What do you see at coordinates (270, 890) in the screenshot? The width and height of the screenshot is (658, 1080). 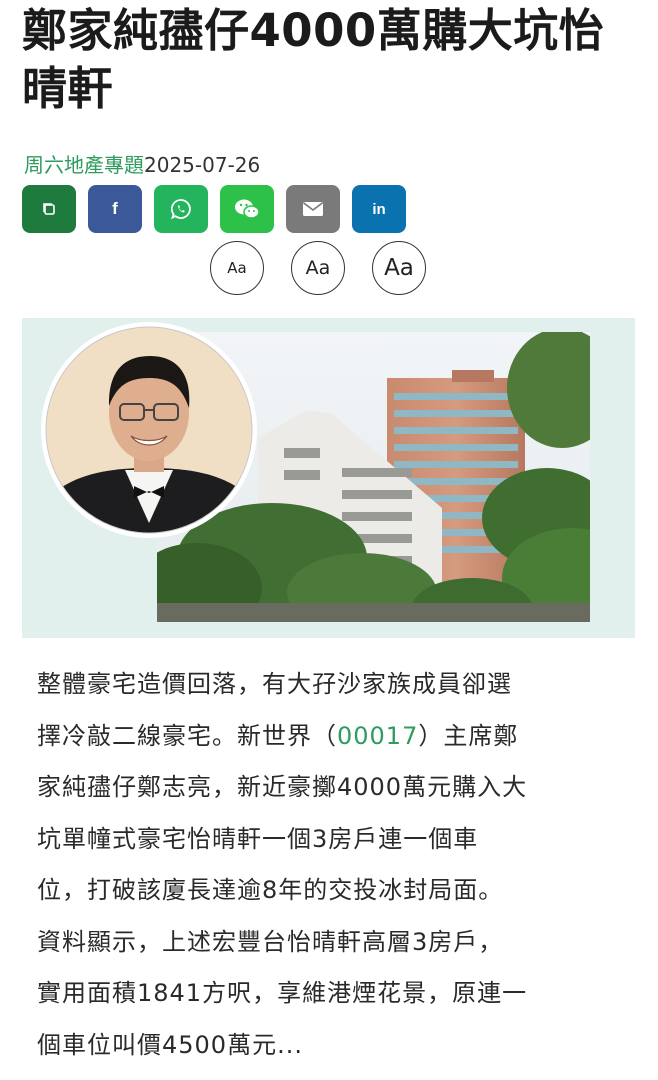 I see `body-line: 位，打破該廈長達逾8年的交投冰封局面。` at bounding box center [270, 890].